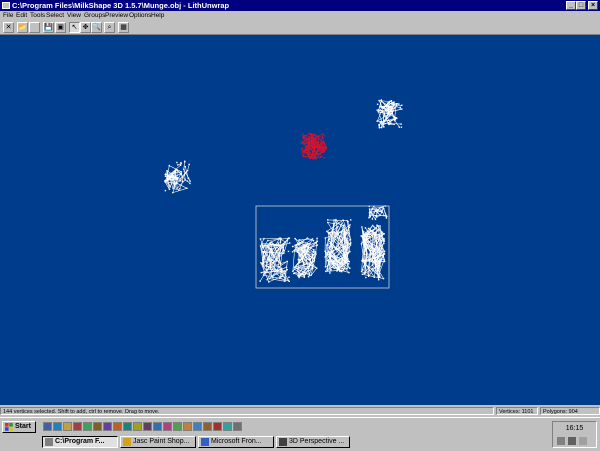  What do you see at coordinates (581, 5) in the screenshot?
I see `maximize-button: □` at bounding box center [581, 5].